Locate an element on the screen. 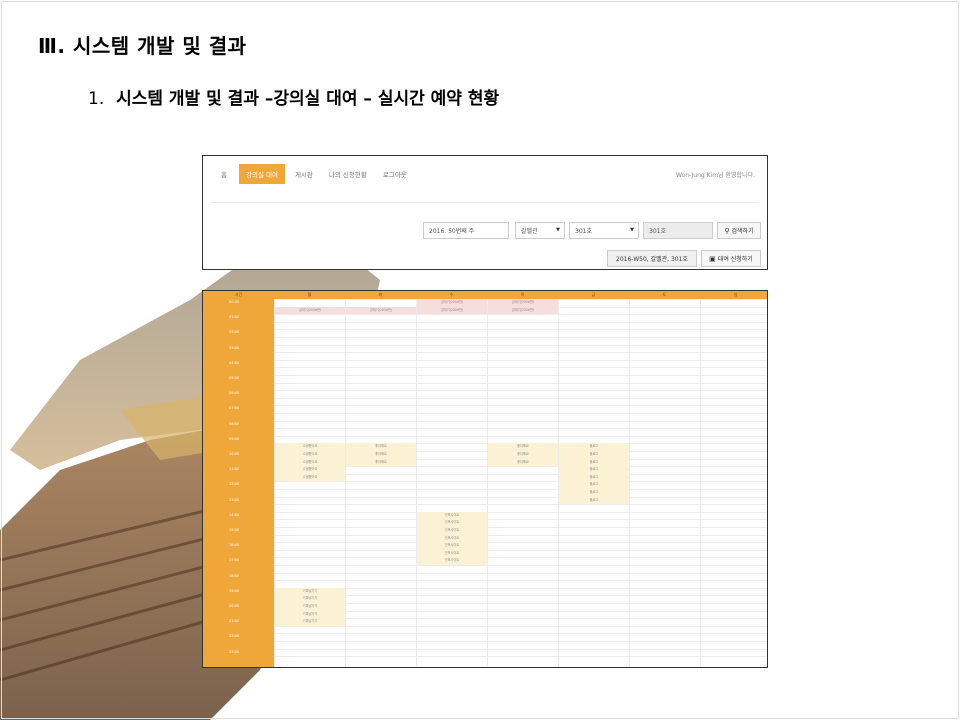  day-header: 목 is located at coordinates (522, 294).